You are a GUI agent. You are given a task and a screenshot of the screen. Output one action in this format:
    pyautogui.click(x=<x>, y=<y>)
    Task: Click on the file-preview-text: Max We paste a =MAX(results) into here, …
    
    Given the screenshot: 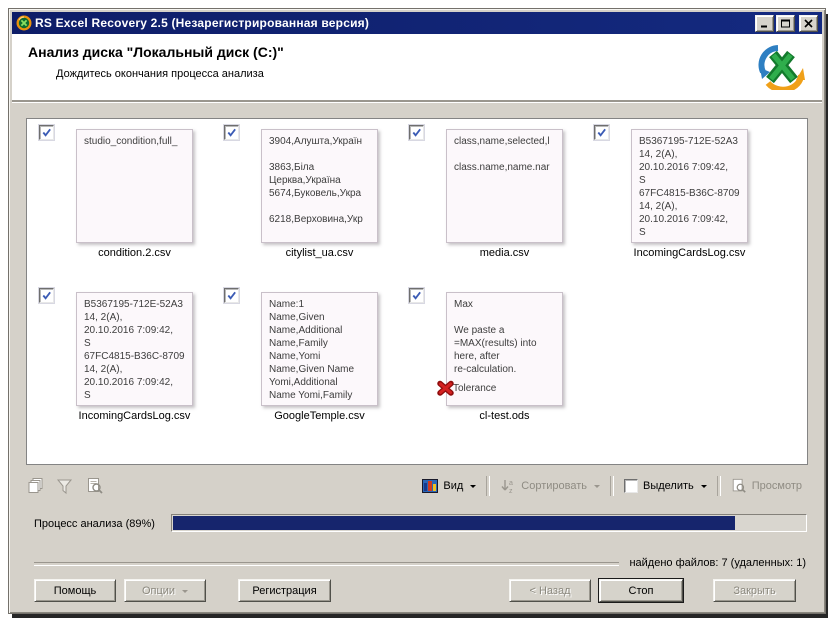 What is the action you would take?
    pyautogui.click(x=495, y=337)
    